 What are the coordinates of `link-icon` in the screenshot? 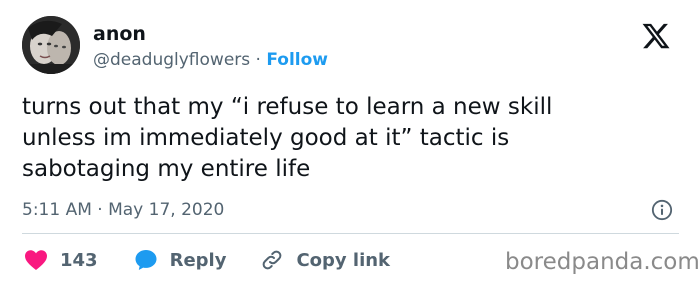 It's located at (272, 260).